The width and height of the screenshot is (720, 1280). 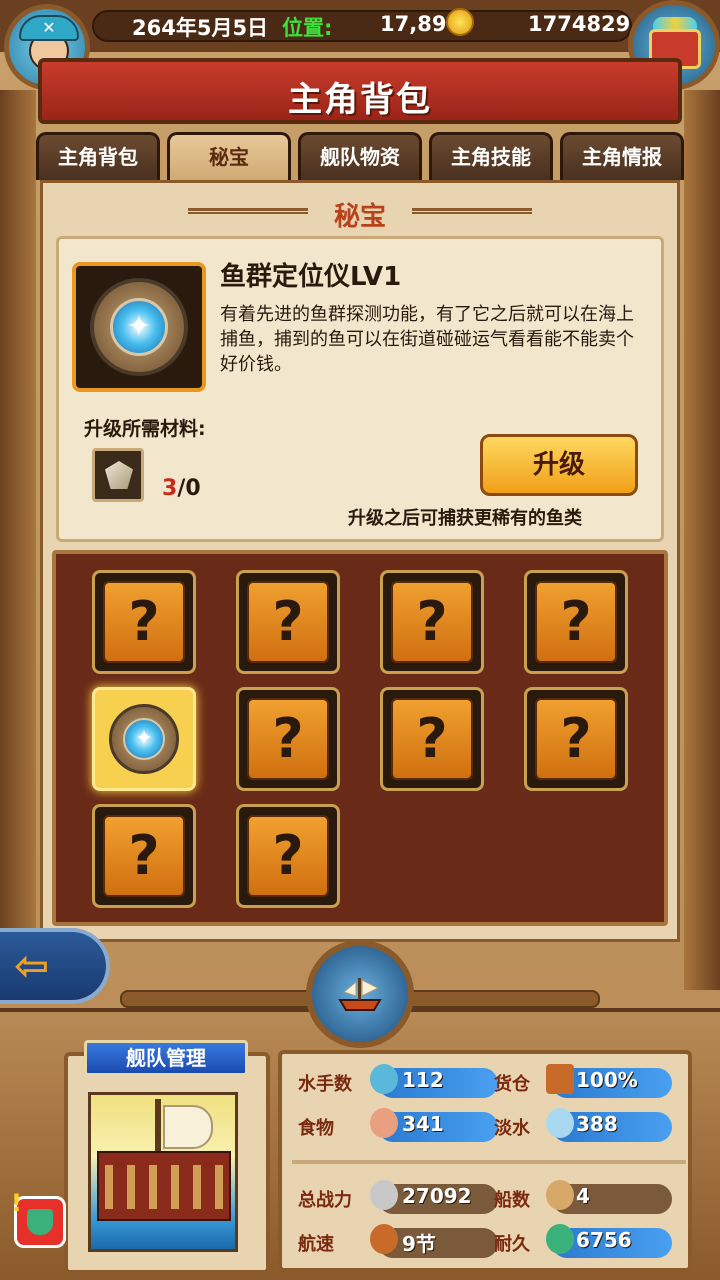 What do you see at coordinates (189, 488) in the screenshot?
I see `material-need: /0` at bounding box center [189, 488].